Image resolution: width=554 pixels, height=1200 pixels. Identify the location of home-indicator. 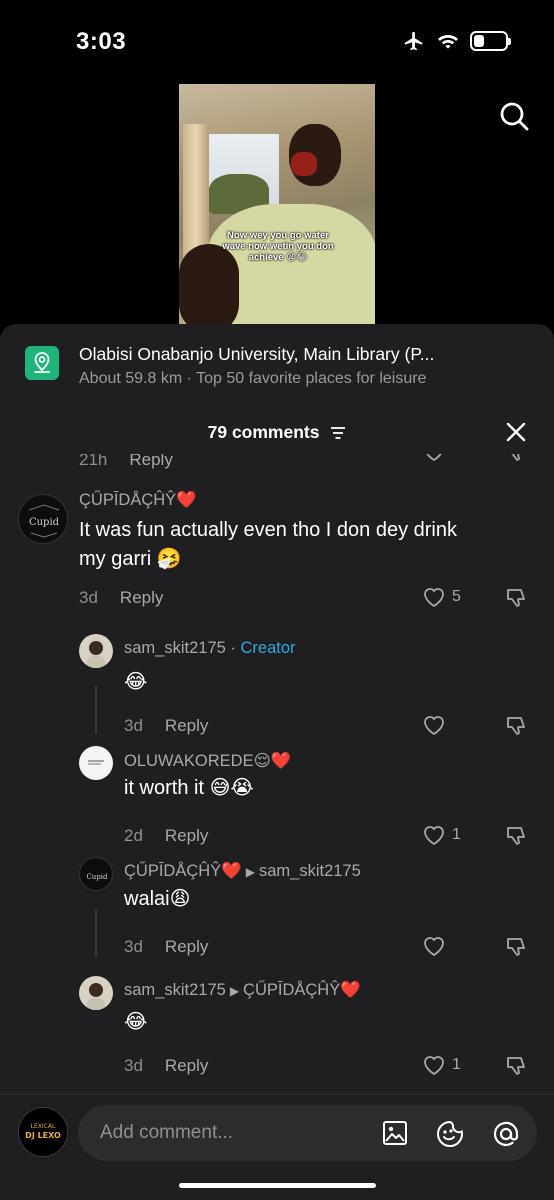
(277, 1185).